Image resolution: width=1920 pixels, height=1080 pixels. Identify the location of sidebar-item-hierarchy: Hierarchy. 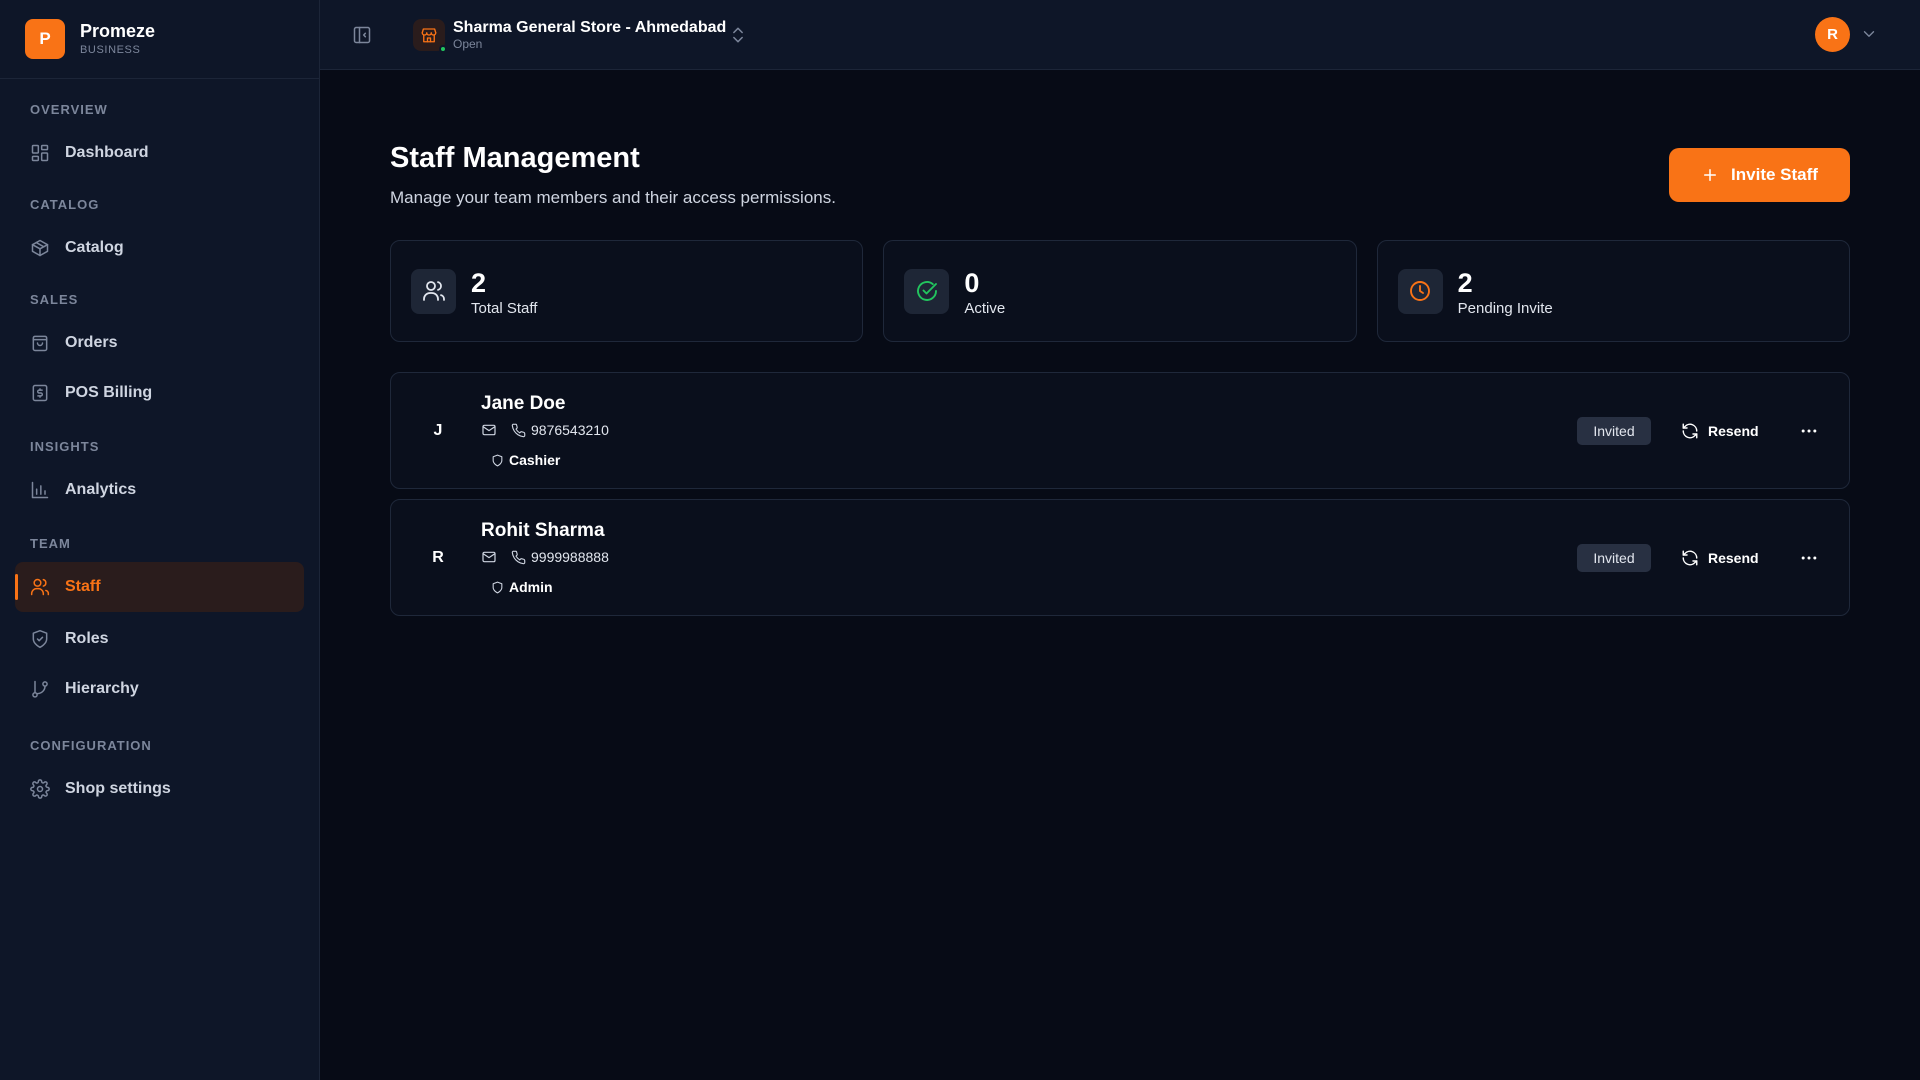
(159, 689).